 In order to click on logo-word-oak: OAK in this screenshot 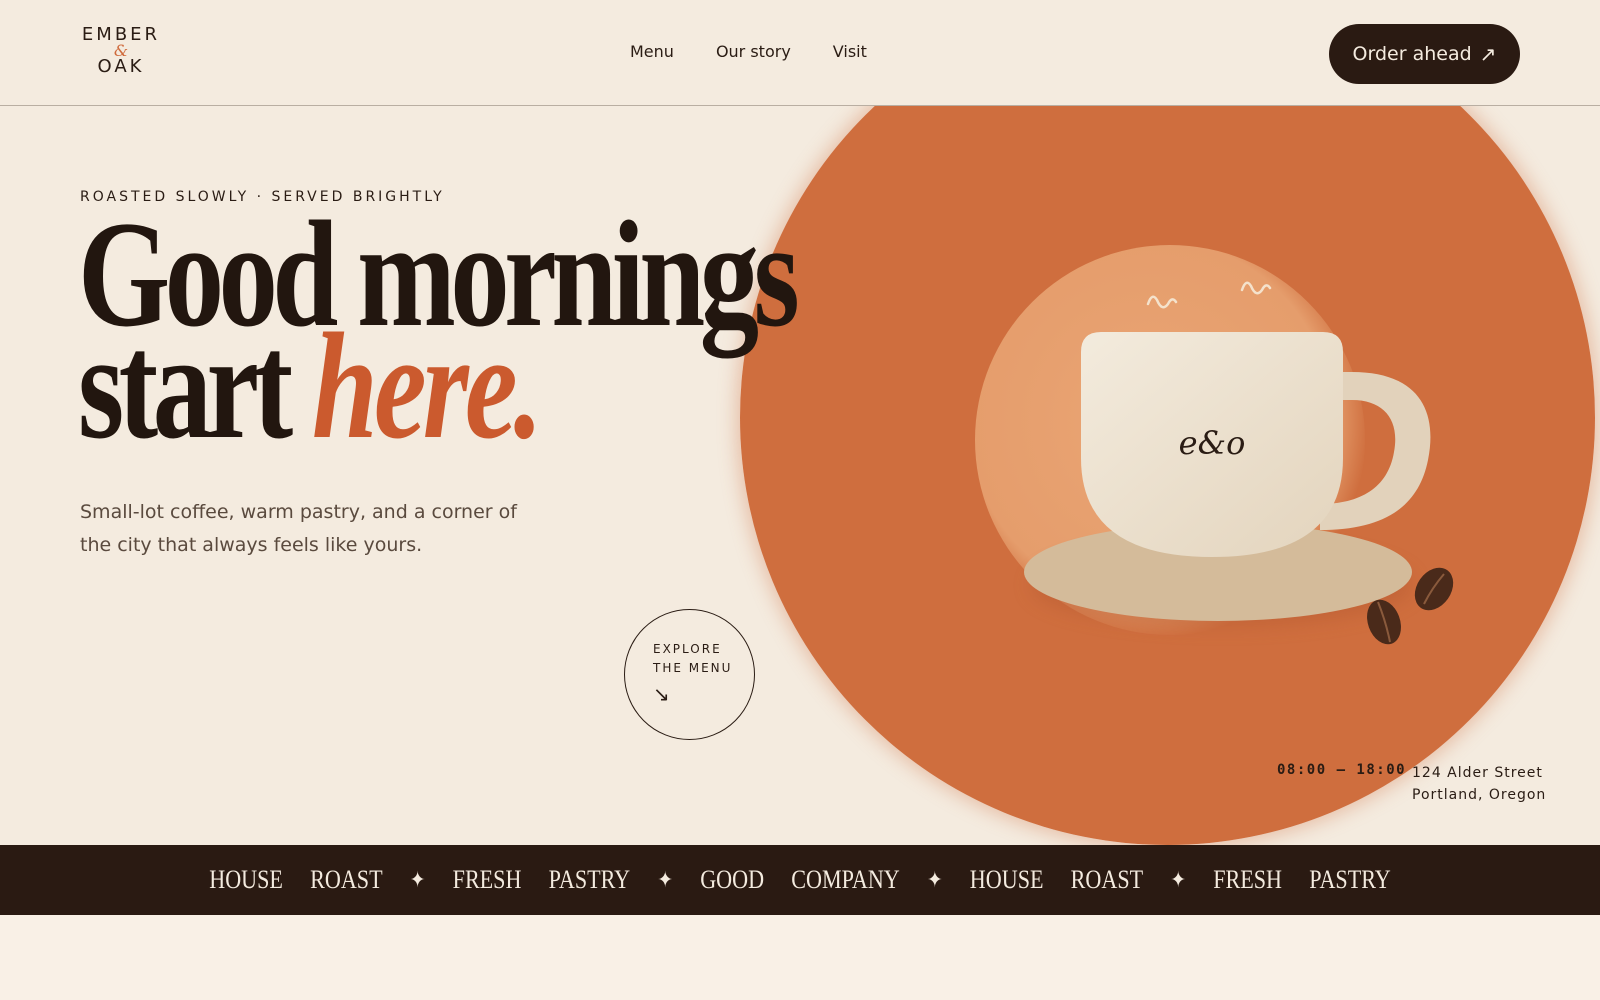, I will do `click(121, 66)`.